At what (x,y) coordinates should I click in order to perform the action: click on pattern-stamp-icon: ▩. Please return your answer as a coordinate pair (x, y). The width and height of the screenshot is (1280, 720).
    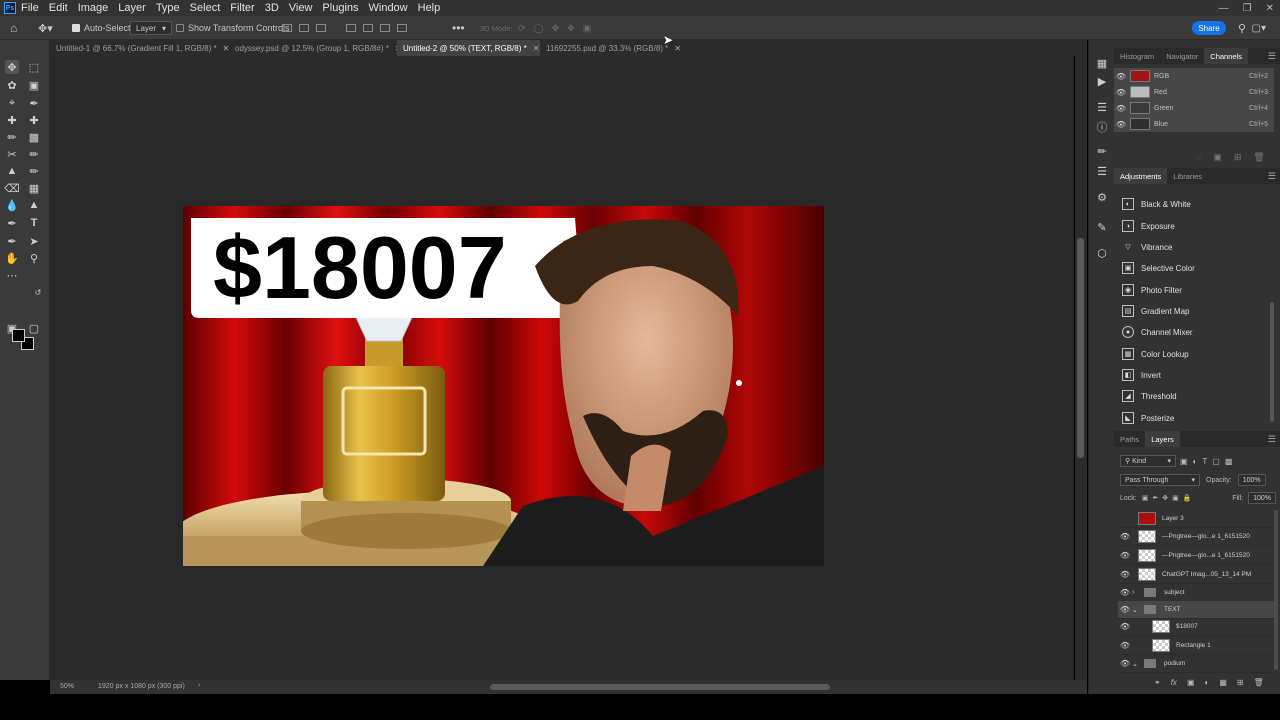
    Looking at the image, I should click on (34, 137).